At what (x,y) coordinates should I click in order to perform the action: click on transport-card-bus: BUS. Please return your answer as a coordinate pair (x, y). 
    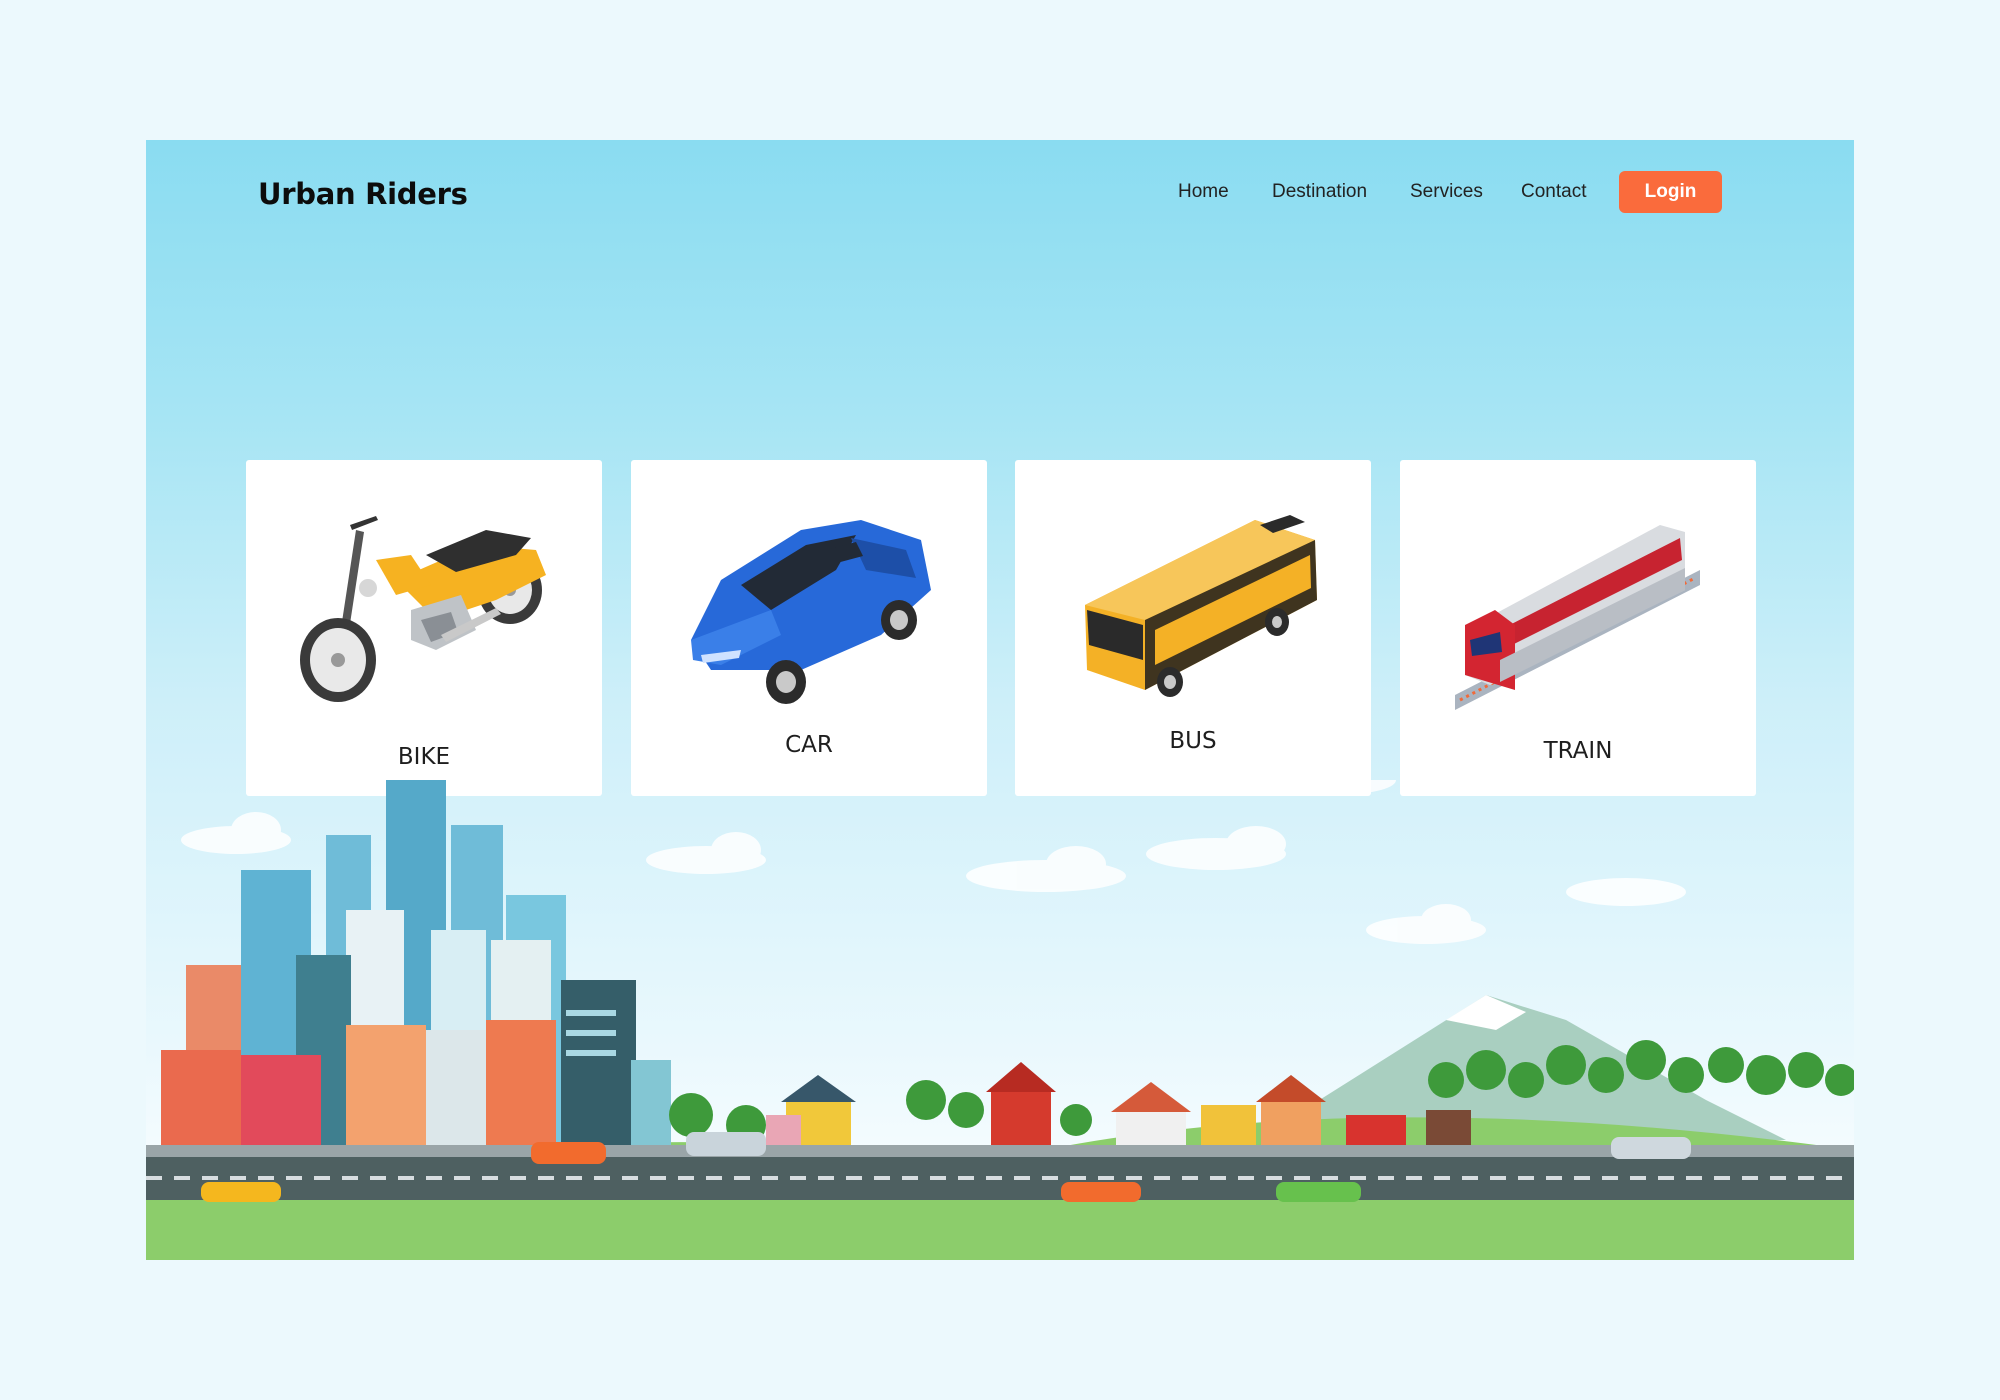
    Looking at the image, I should click on (1193, 628).